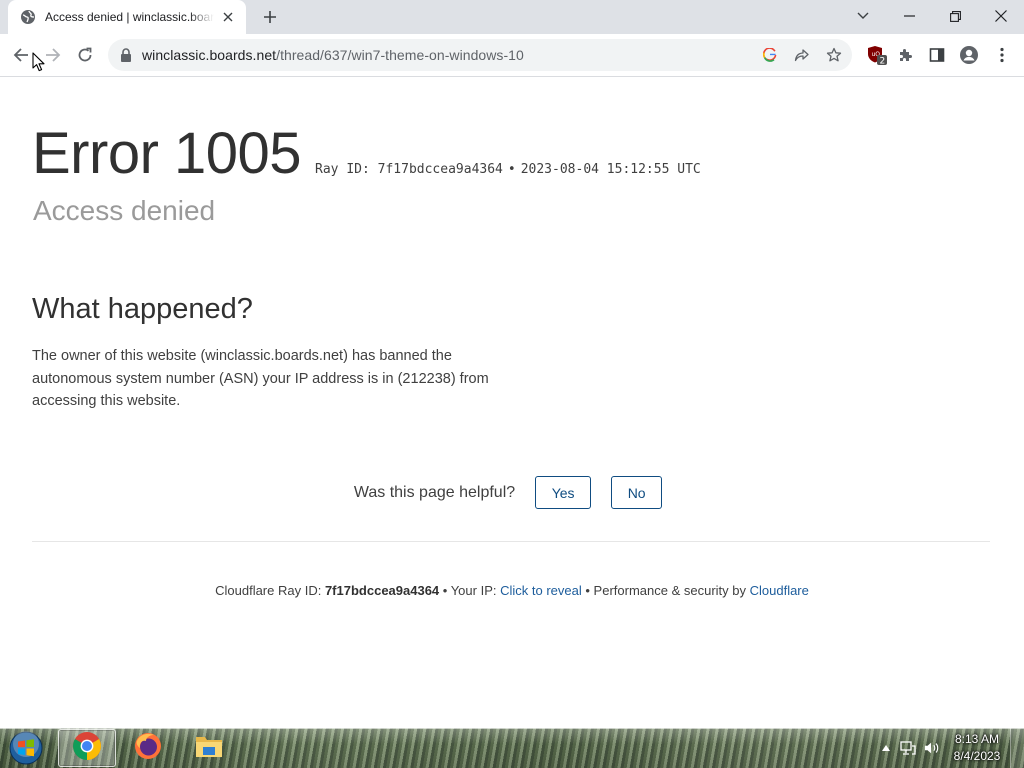 The image size is (1024, 768). Describe the element at coordinates (38, 62) in the screenshot. I see `mouse-cursor-icon` at that location.